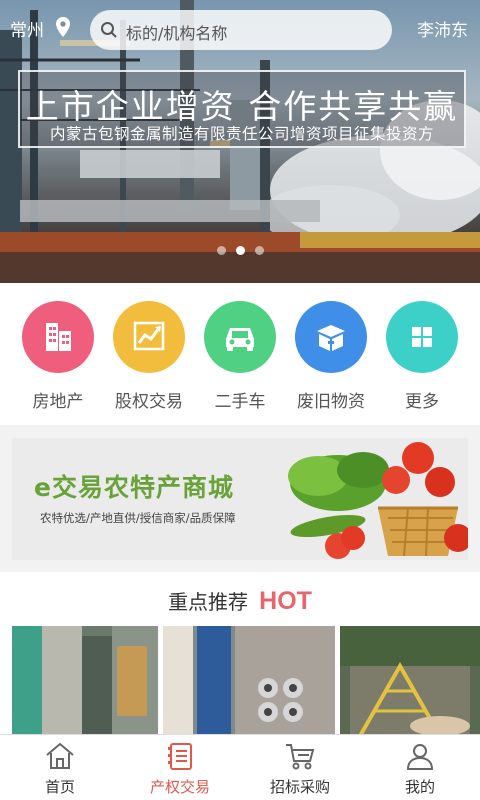  I want to click on hot-section-header: 重点推荐 HOT, so click(240, 599).